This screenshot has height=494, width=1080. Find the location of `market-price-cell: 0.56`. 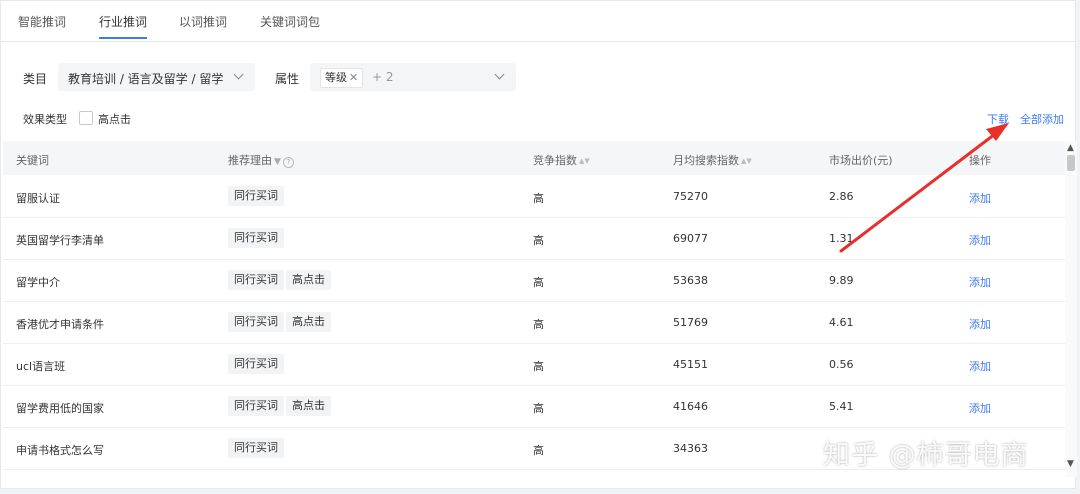

market-price-cell: 0.56 is located at coordinates (841, 364).